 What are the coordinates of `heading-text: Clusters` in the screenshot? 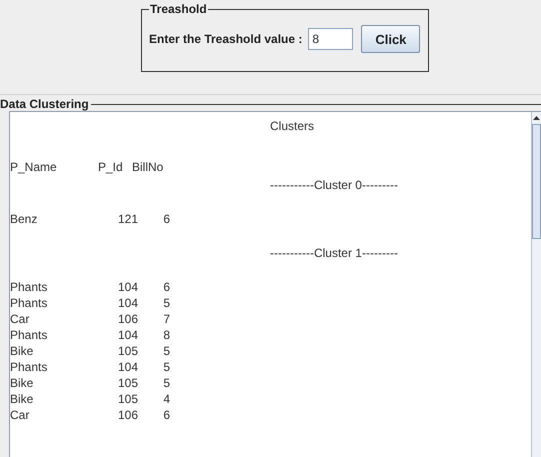 It's located at (292, 126).